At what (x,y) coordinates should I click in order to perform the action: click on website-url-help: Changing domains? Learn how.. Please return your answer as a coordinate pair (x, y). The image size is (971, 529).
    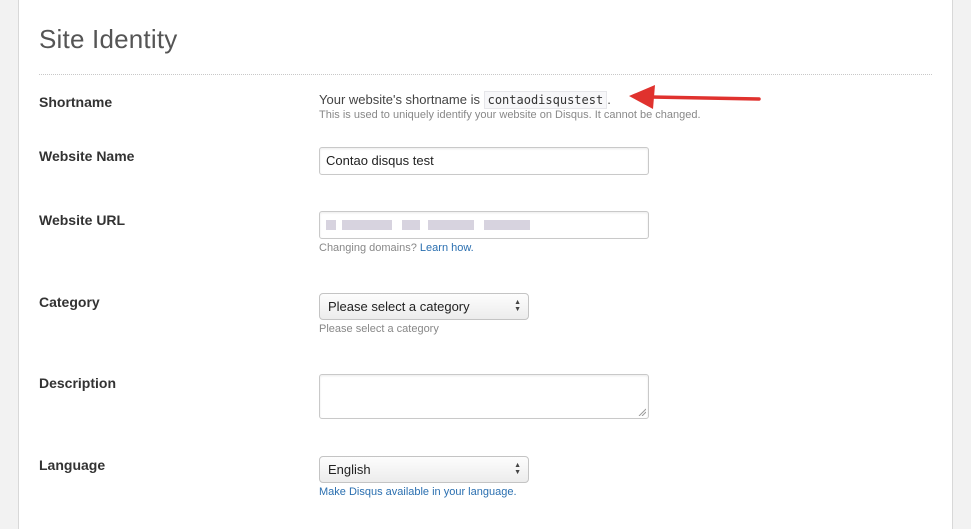
    Looking at the image, I should click on (396, 248).